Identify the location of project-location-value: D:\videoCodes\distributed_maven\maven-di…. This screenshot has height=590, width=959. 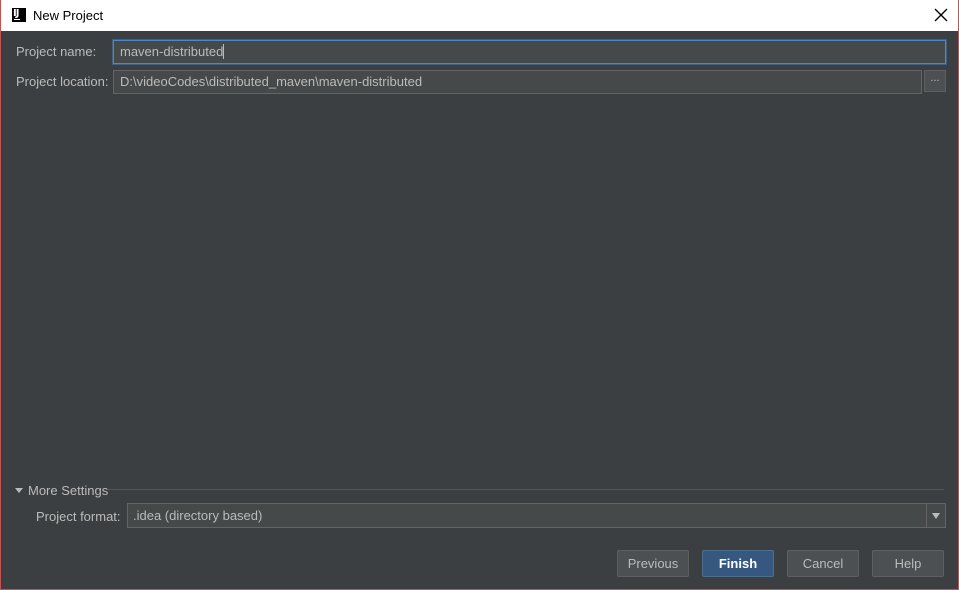
(271, 81).